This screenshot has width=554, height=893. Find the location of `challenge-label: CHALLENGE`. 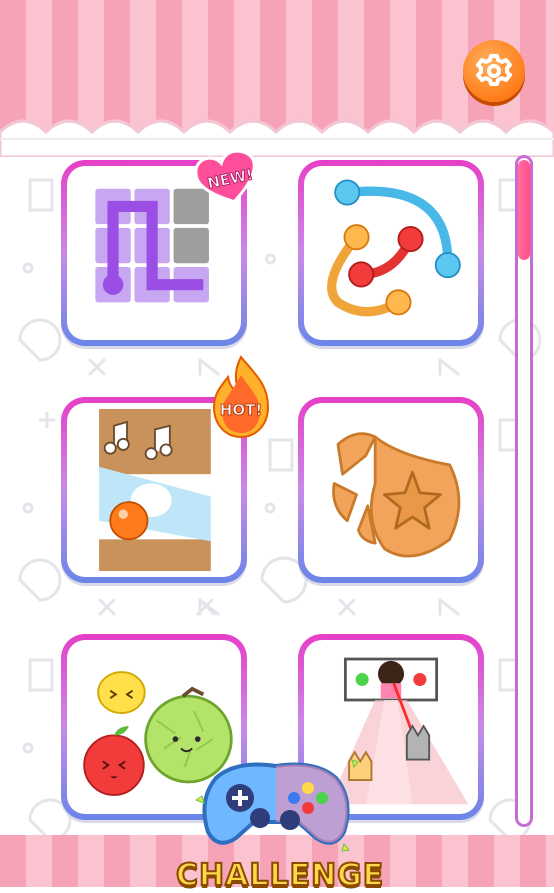

challenge-label: CHALLENGE is located at coordinates (280, 875).